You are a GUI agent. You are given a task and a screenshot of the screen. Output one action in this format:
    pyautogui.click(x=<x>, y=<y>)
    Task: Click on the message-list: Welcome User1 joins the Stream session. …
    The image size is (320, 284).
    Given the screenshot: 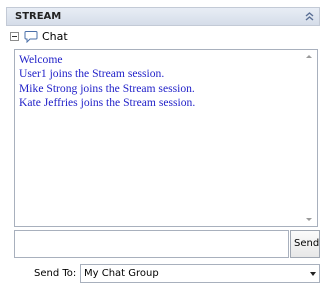 What is the action you would take?
    pyautogui.click(x=107, y=81)
    